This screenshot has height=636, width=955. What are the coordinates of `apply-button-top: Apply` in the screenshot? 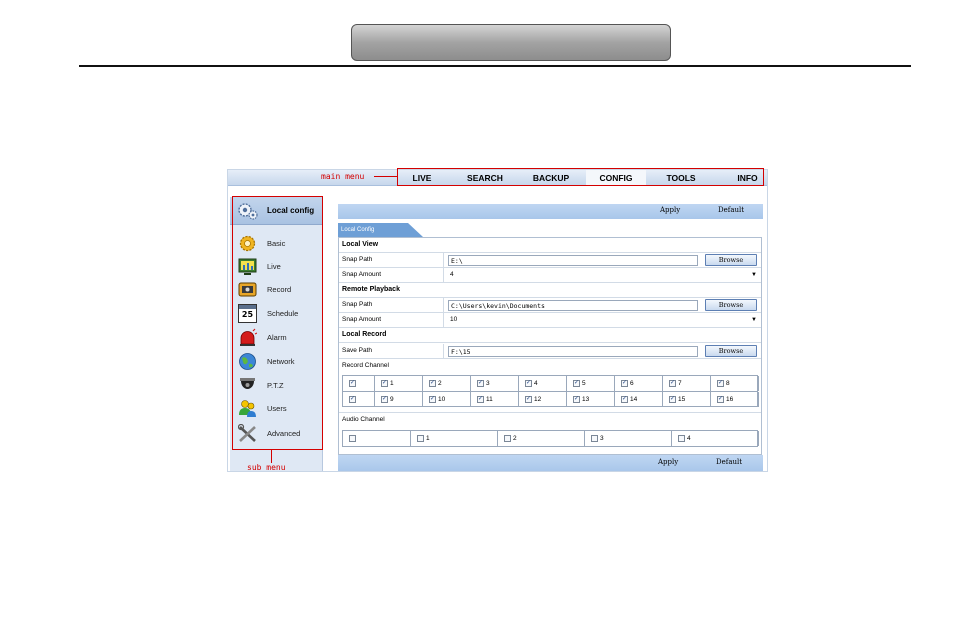 It's located at (670, 210).